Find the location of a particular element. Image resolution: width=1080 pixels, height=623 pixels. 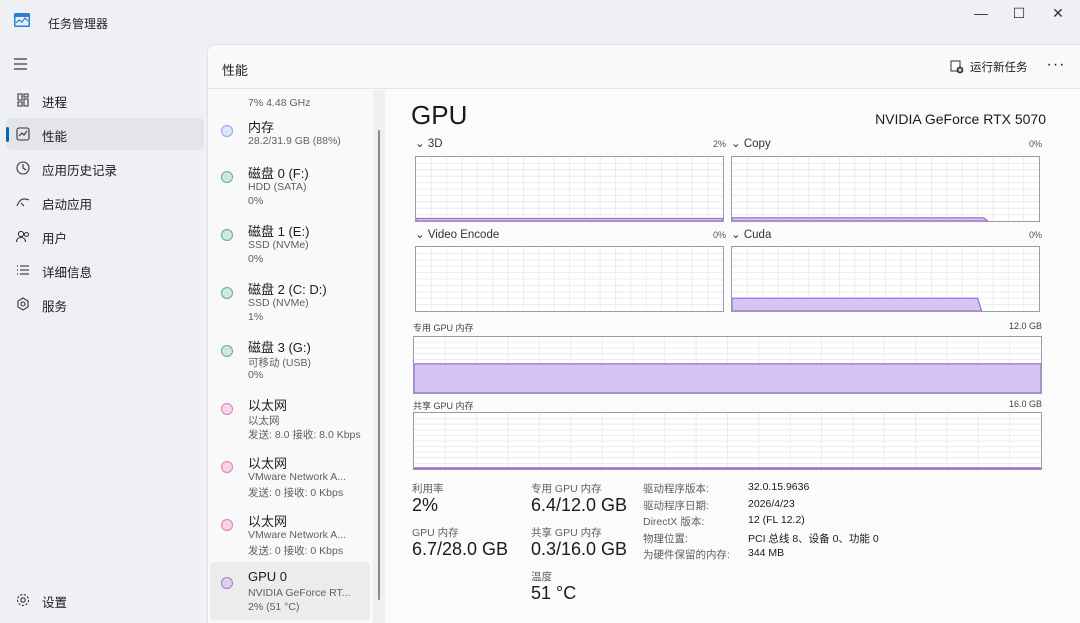

device-item-disk3: 磁盘 3 (G:) 可移动 (USB) 0% is located at coordinates (290, 358).